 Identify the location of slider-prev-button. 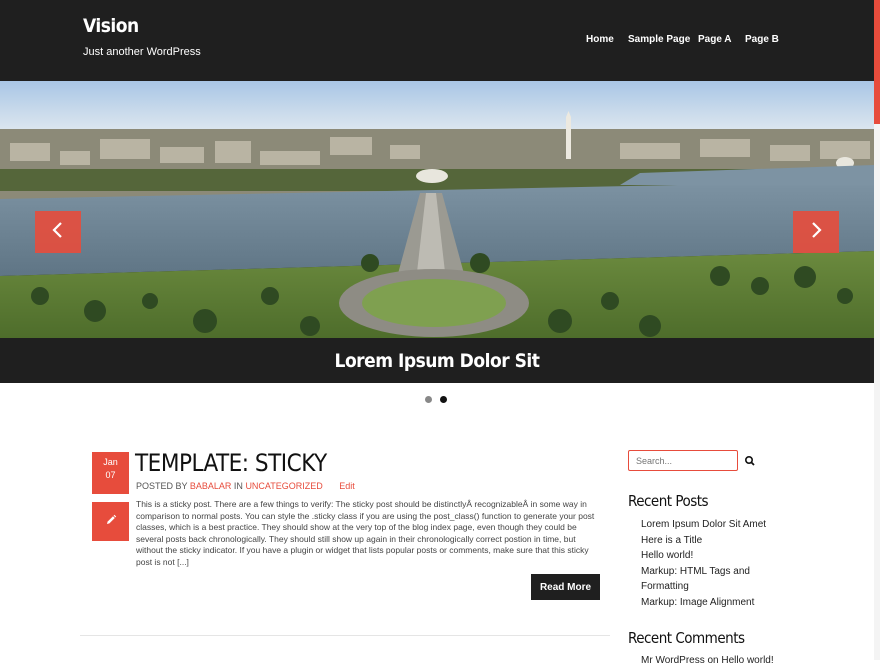
(58, 232).